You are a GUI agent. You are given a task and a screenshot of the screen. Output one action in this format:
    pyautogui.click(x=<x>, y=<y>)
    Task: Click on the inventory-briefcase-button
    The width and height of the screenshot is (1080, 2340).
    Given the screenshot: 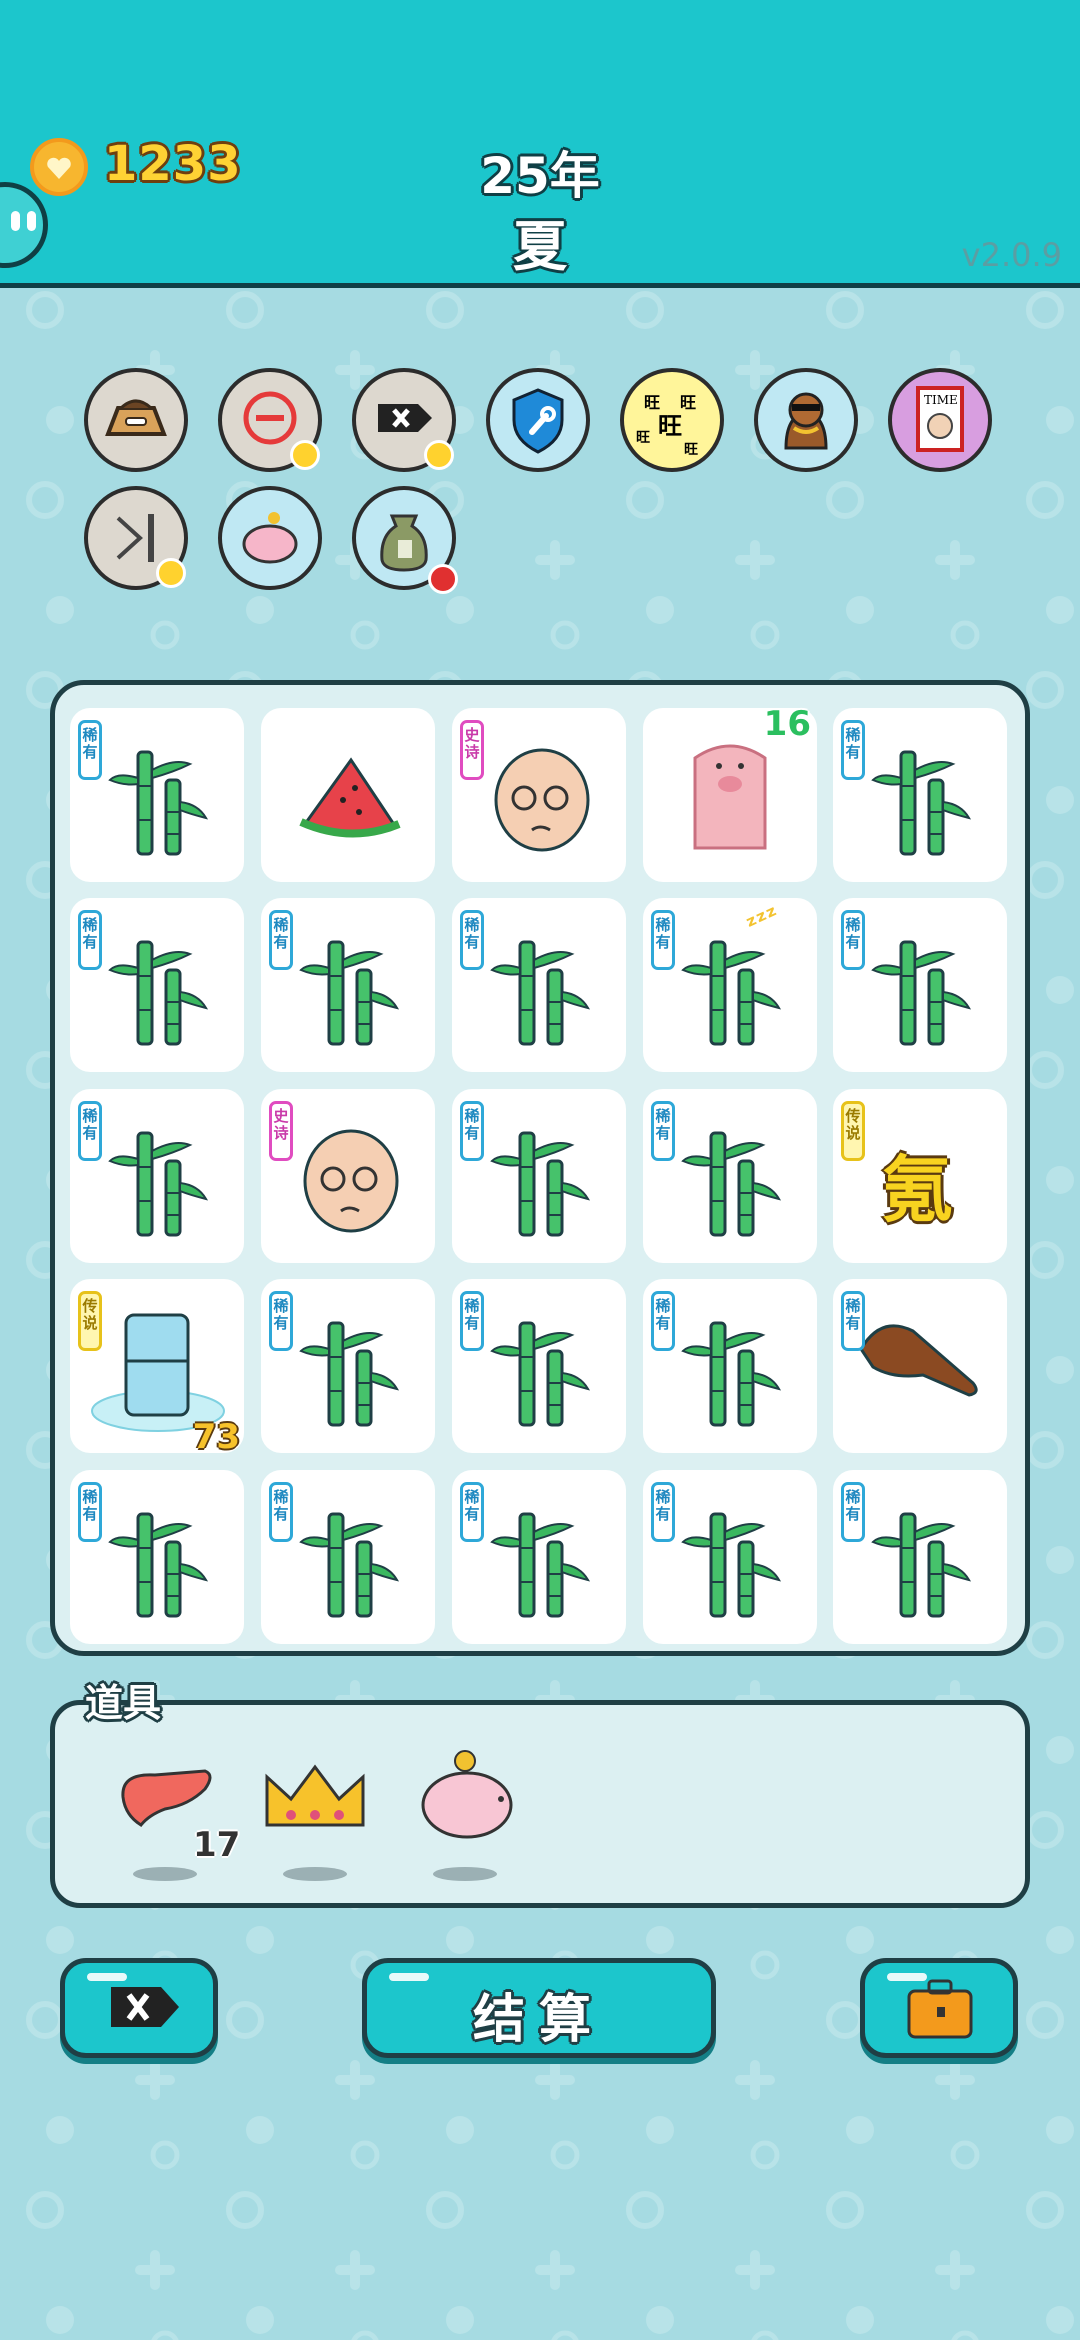 What is the action you would take?
    pyautogui.click(x=939, y=2008)
    